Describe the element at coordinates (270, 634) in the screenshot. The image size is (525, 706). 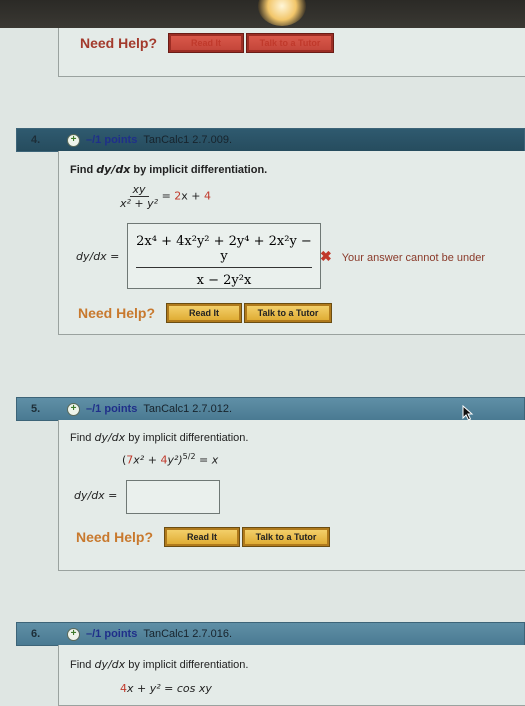
I see `question-6-header: 6. + –/1 points TanCalc1 2.7.016.` at that location.